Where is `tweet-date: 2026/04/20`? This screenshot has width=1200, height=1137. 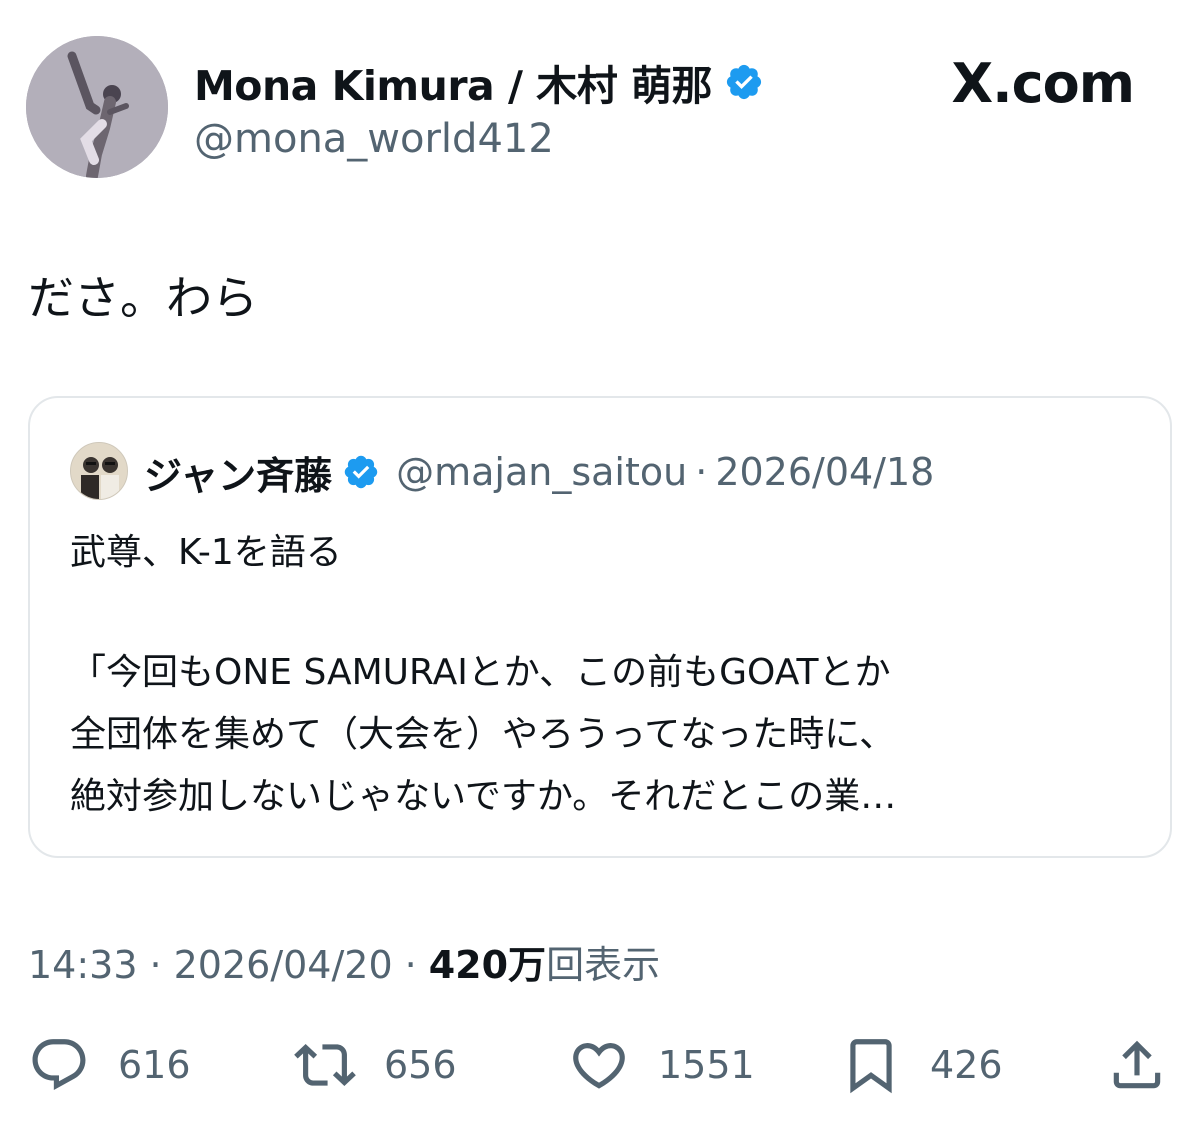 tweet-date: 2026/04/20 is located at coordinates (283, 965).